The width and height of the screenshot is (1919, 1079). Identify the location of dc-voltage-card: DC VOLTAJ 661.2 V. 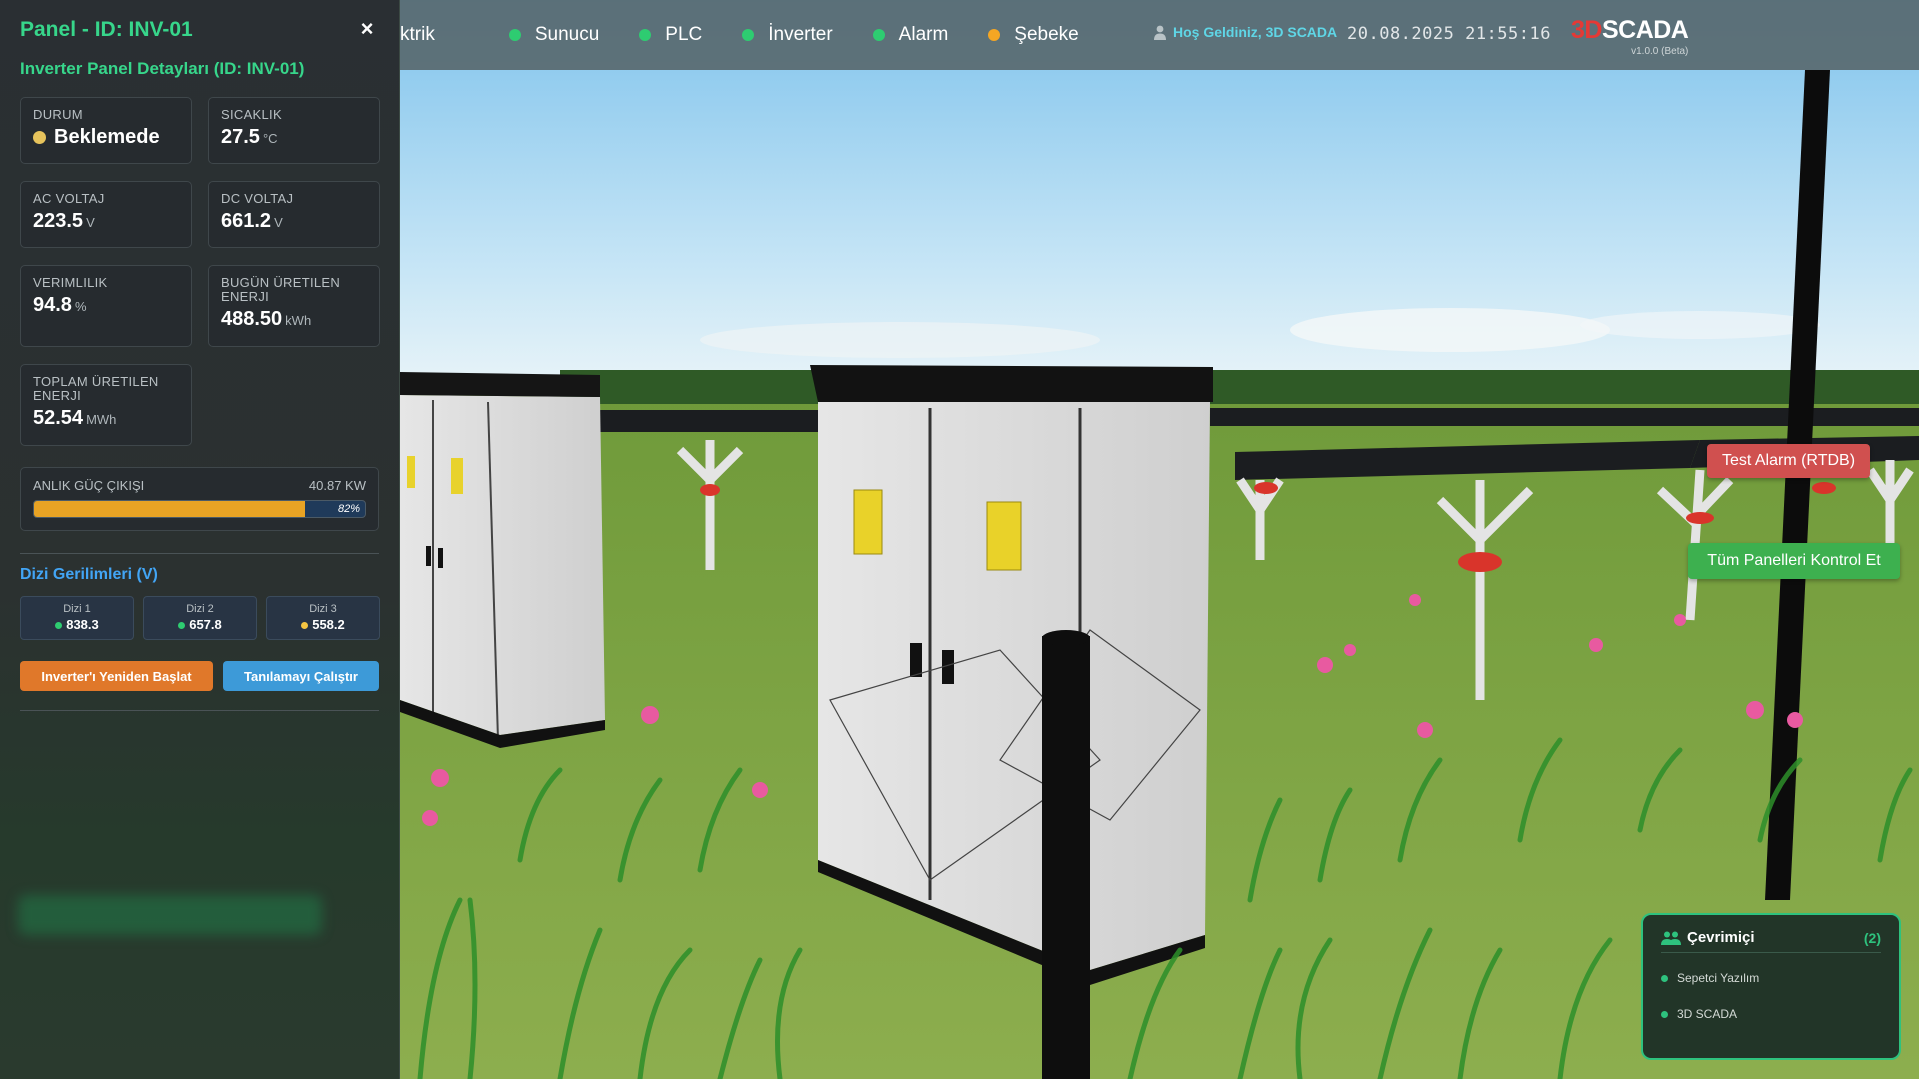
(294, 214).